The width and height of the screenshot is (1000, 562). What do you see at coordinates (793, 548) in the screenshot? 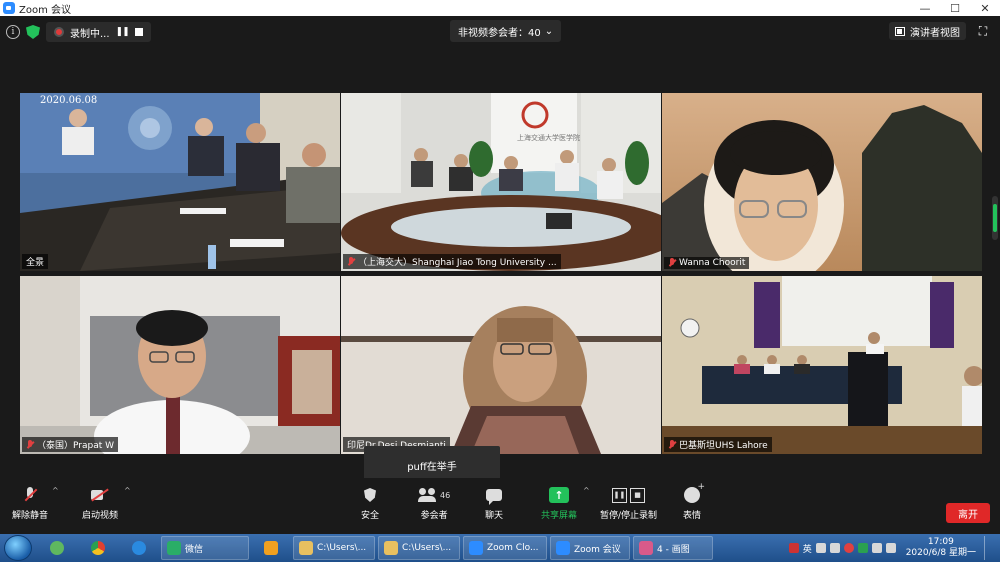
I see `ime-icon` at bounding box center [793, 548].